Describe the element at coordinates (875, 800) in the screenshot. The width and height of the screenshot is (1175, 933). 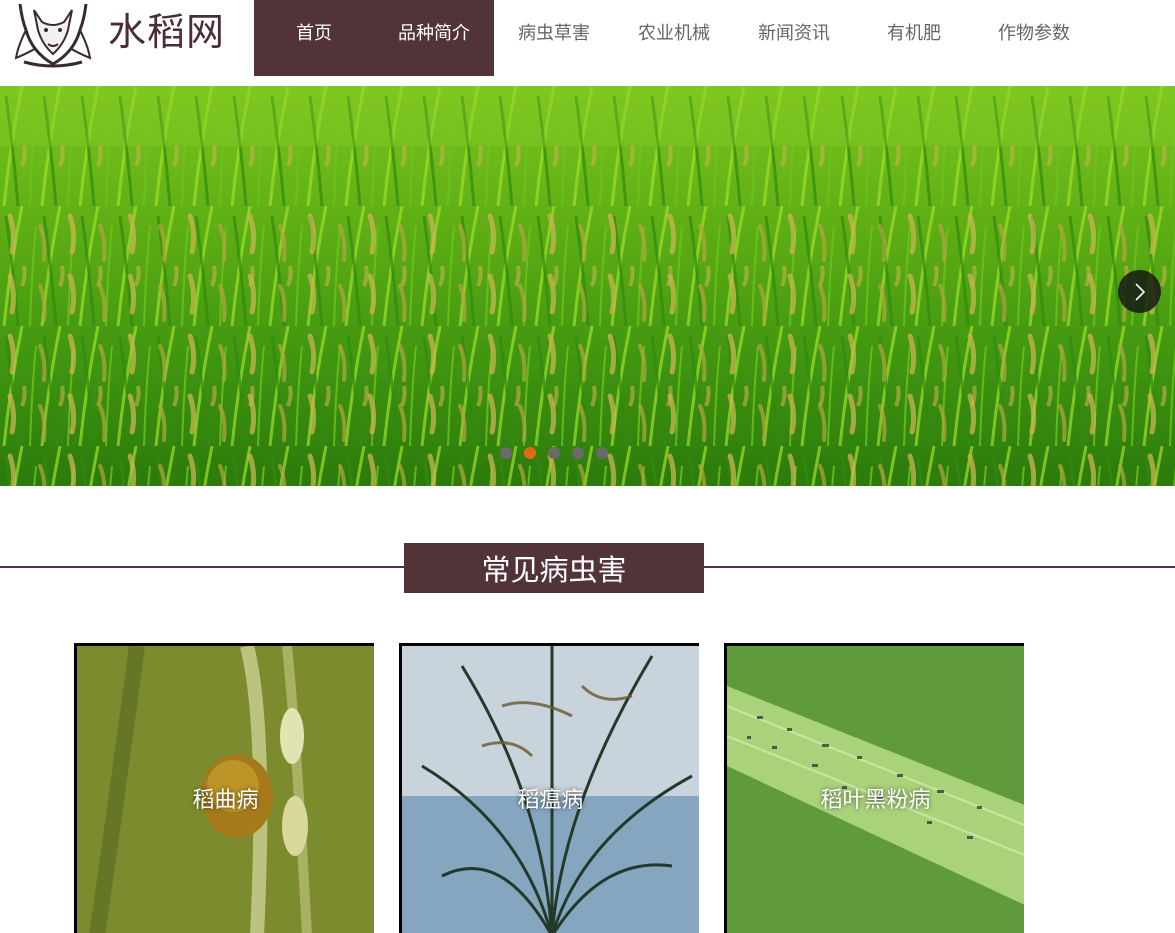
I see `card-label: 稻叶黑粉病` at that location.